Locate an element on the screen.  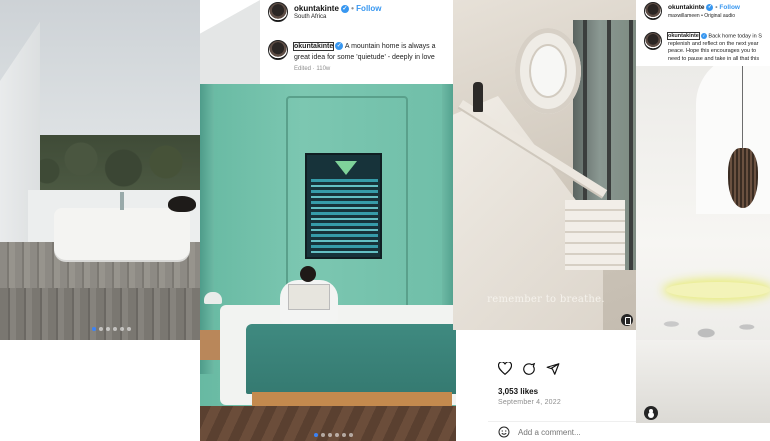
glass-stools is located at coordinates (712, 330).